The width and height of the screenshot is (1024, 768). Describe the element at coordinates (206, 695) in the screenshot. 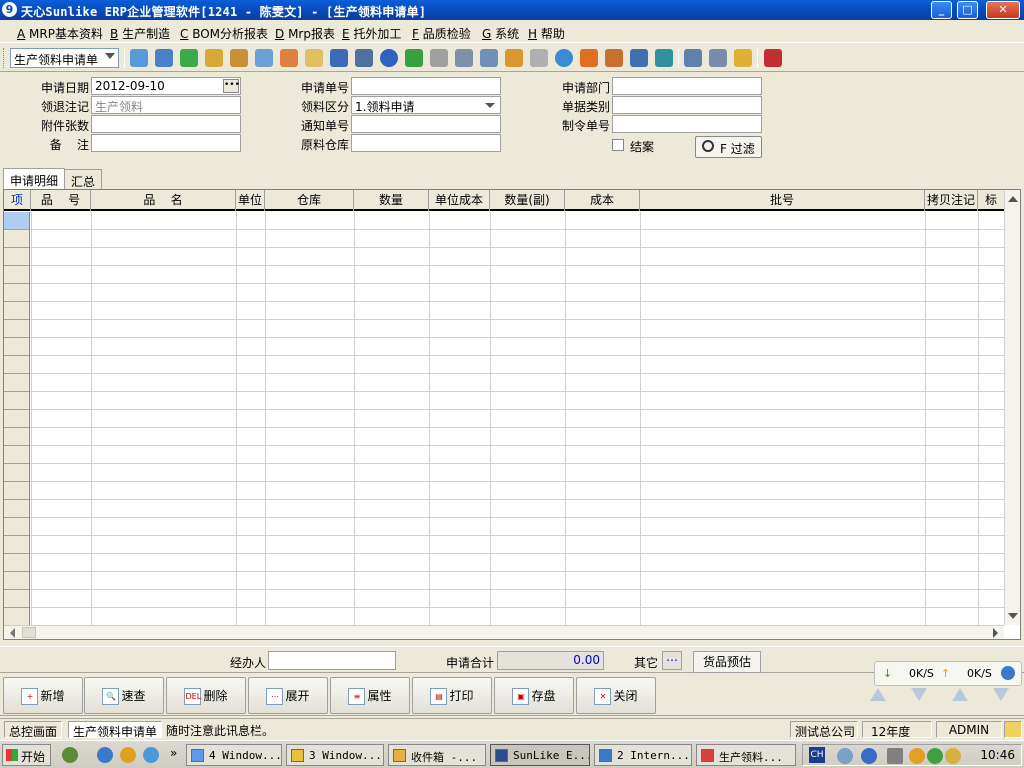

I see `delete-button: DEL 删除` at that location.